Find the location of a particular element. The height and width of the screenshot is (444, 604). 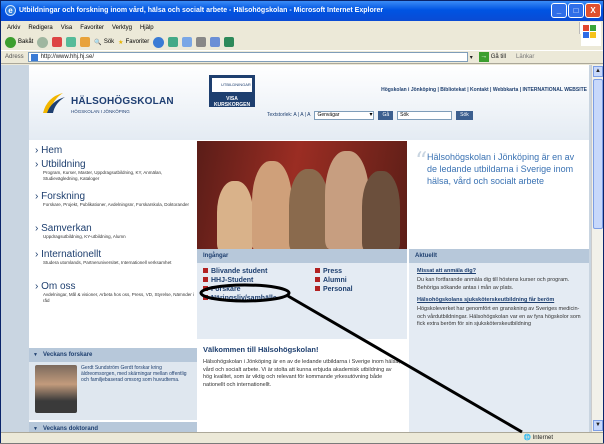

menu-file: Arkiv is located at coordinates (13, 28).